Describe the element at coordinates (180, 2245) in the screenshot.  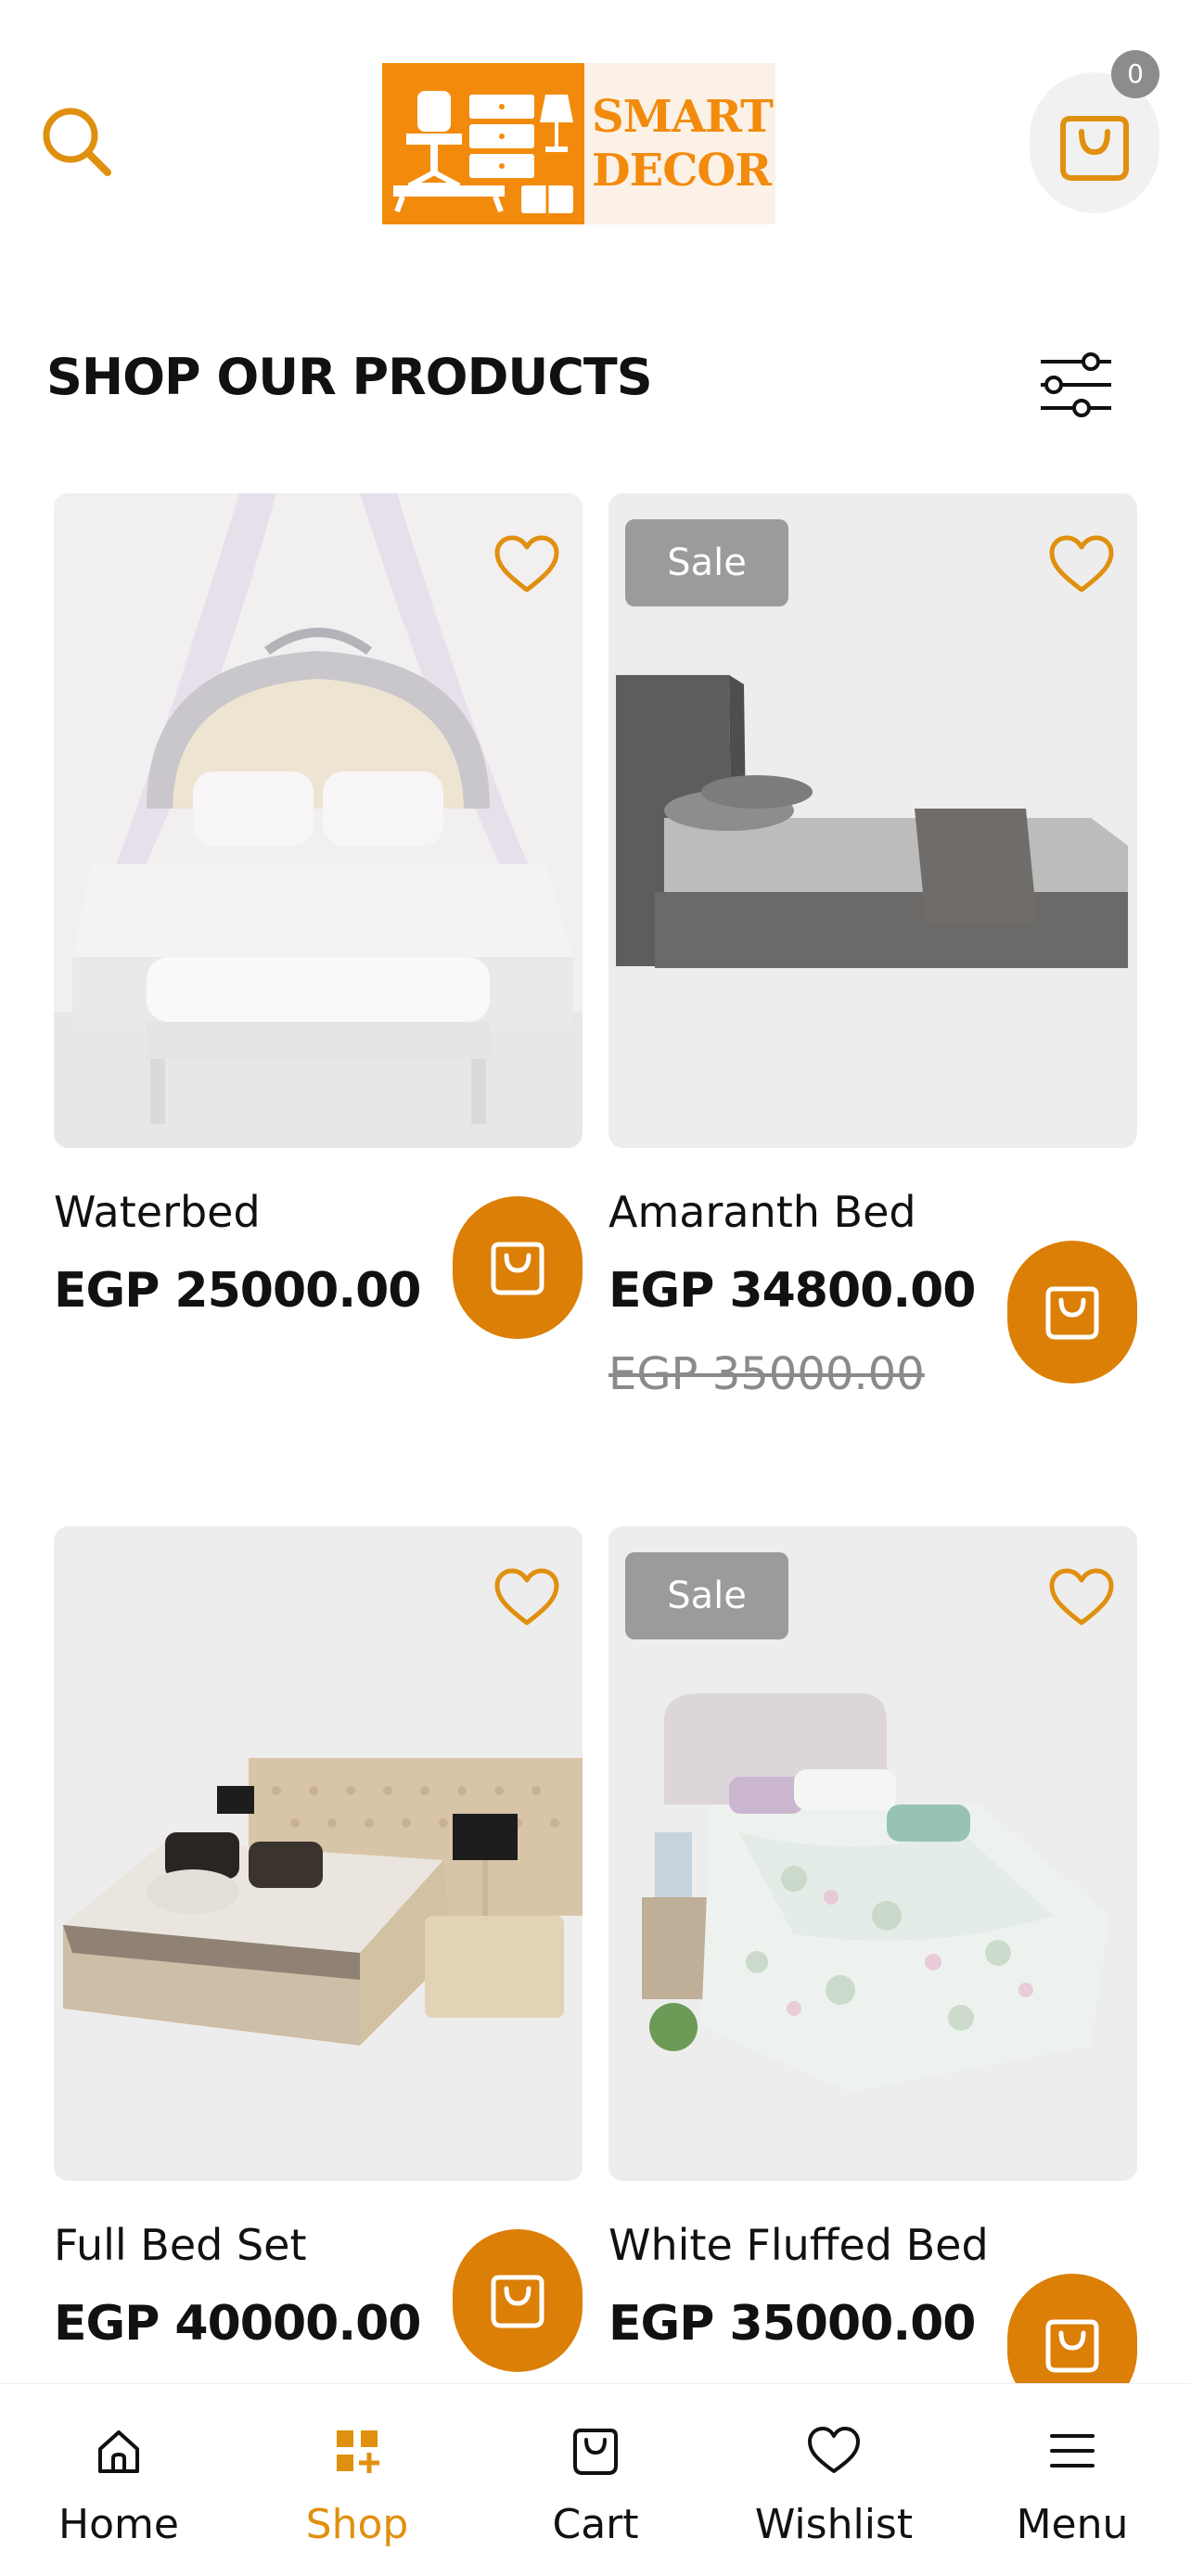
I see `product-name: Full Bed Set` at that location.